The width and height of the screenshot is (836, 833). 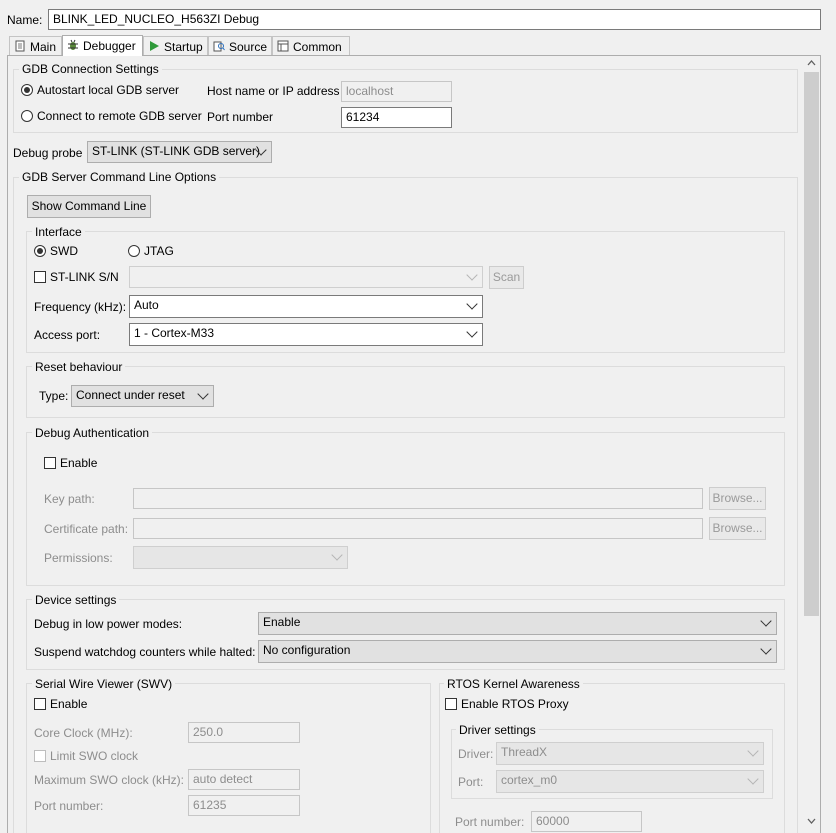 What do you see at coordinates (146, 305) in the screenshot?
I see `frequency-value: Auto` at bounding box center [146, 305].